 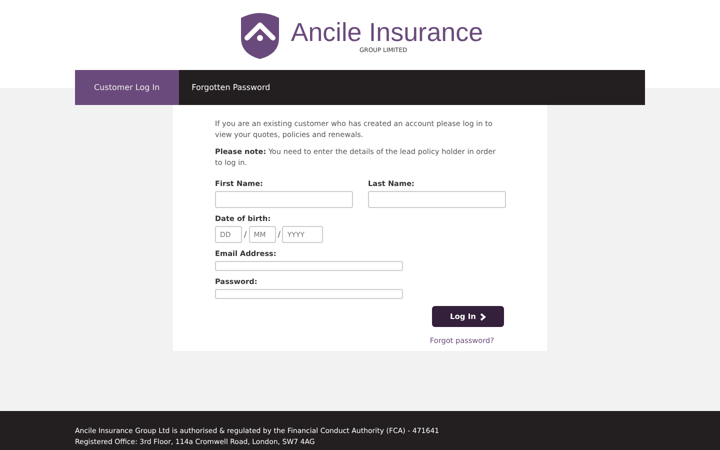 What do you see at coordinates (309, 266) in the screenshot?
I see `email-field` at bounding box center [309, 266].